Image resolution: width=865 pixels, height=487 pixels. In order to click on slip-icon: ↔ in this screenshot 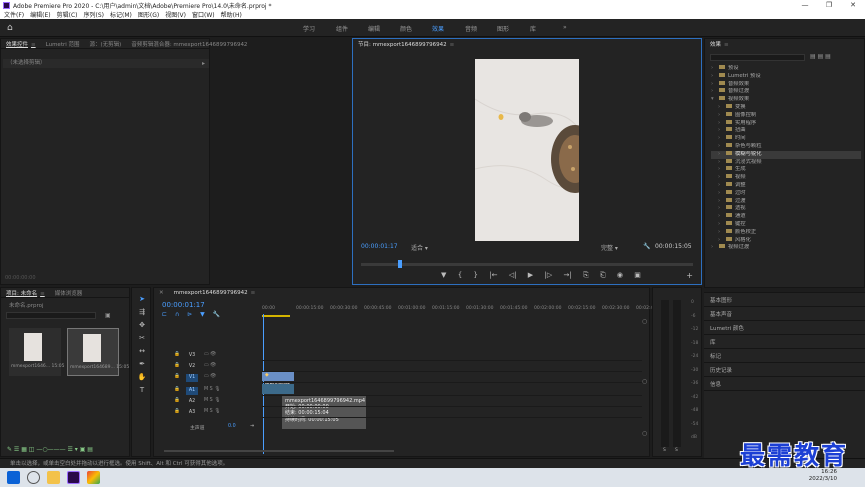, I will do `click(142, 351)`.